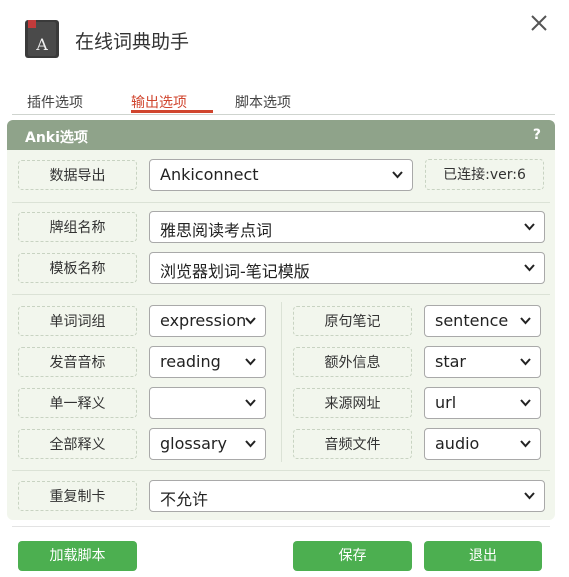  Describe the element at coordinates (352, 321) in the screenshot. I see `field-label-sentence: 原句笔记` at that location.